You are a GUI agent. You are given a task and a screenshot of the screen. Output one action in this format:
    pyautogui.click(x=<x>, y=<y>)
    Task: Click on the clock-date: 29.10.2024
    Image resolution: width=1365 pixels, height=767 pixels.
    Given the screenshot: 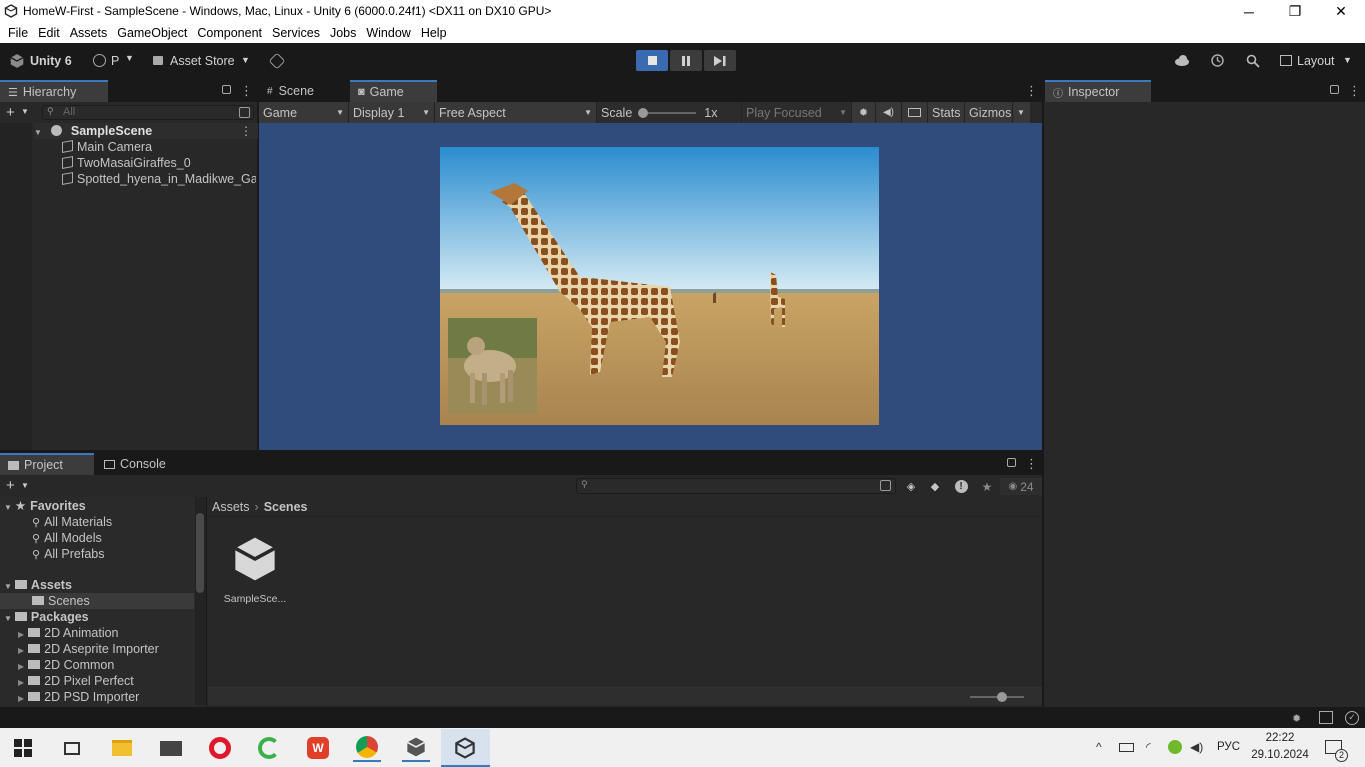 What is the action you would take?
    pyautogui.click(x=1280, y=755)
    